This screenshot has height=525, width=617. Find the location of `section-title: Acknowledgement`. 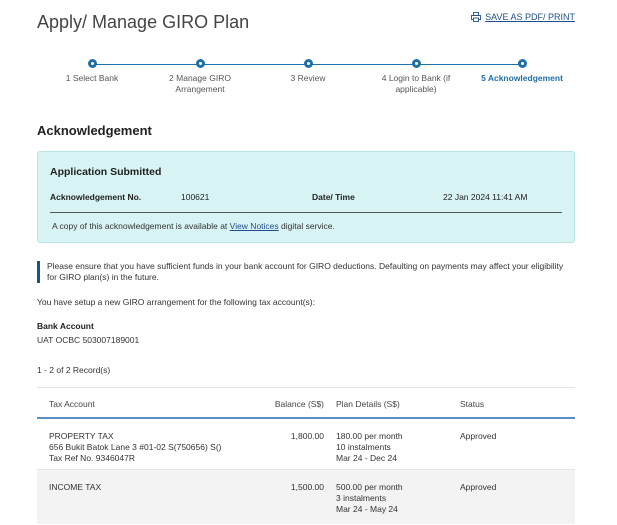

section-title: Acknowledgement is located at coordinates (94, 130).